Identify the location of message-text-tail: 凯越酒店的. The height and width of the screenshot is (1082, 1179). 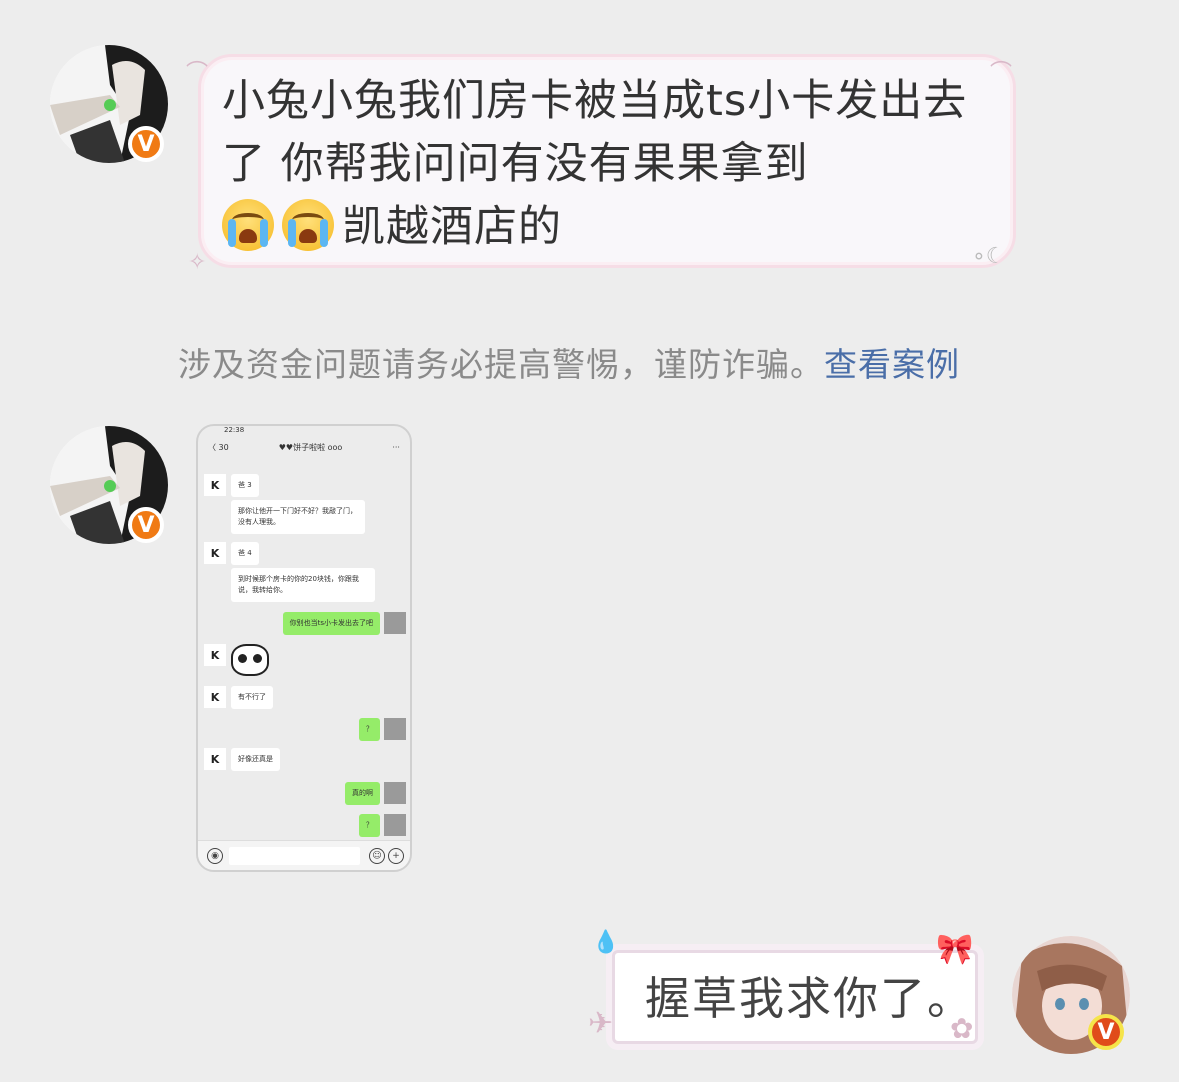
(452, 227).